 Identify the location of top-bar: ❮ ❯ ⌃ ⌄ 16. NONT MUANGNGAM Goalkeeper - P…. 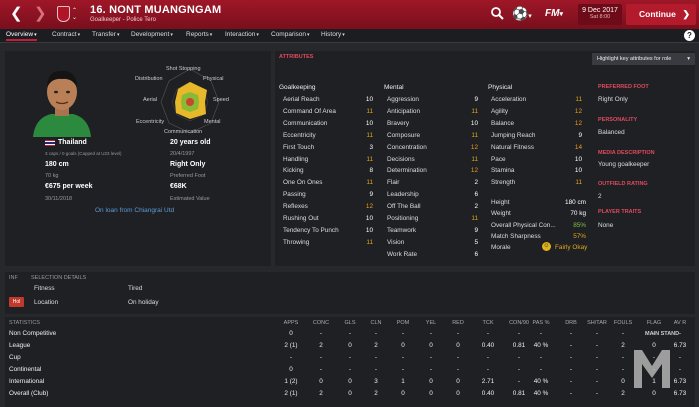
(349, 14).